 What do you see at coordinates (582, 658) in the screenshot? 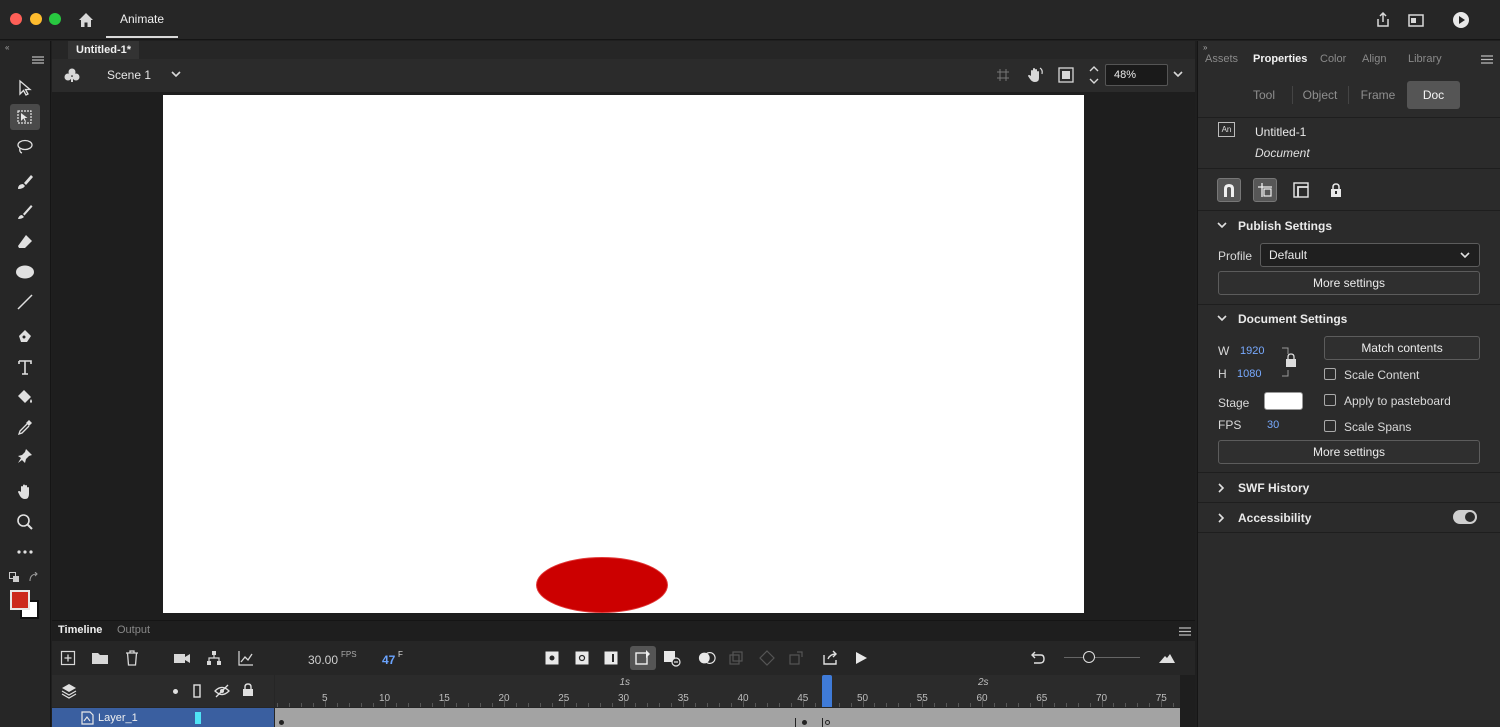
I see `insert-blank-keyframe-icon` at bounding box center [582, 658].